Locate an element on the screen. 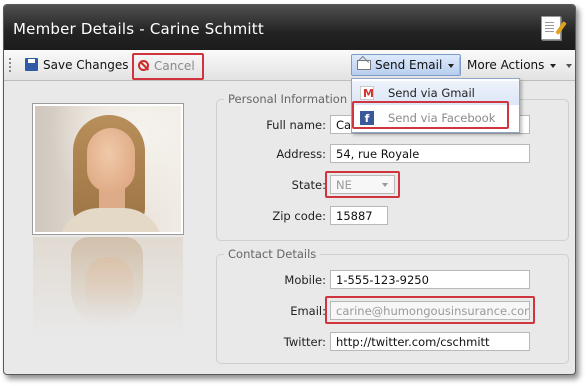  email-field: carine@humongousinsurance.com is located at coordinates (430, 310).